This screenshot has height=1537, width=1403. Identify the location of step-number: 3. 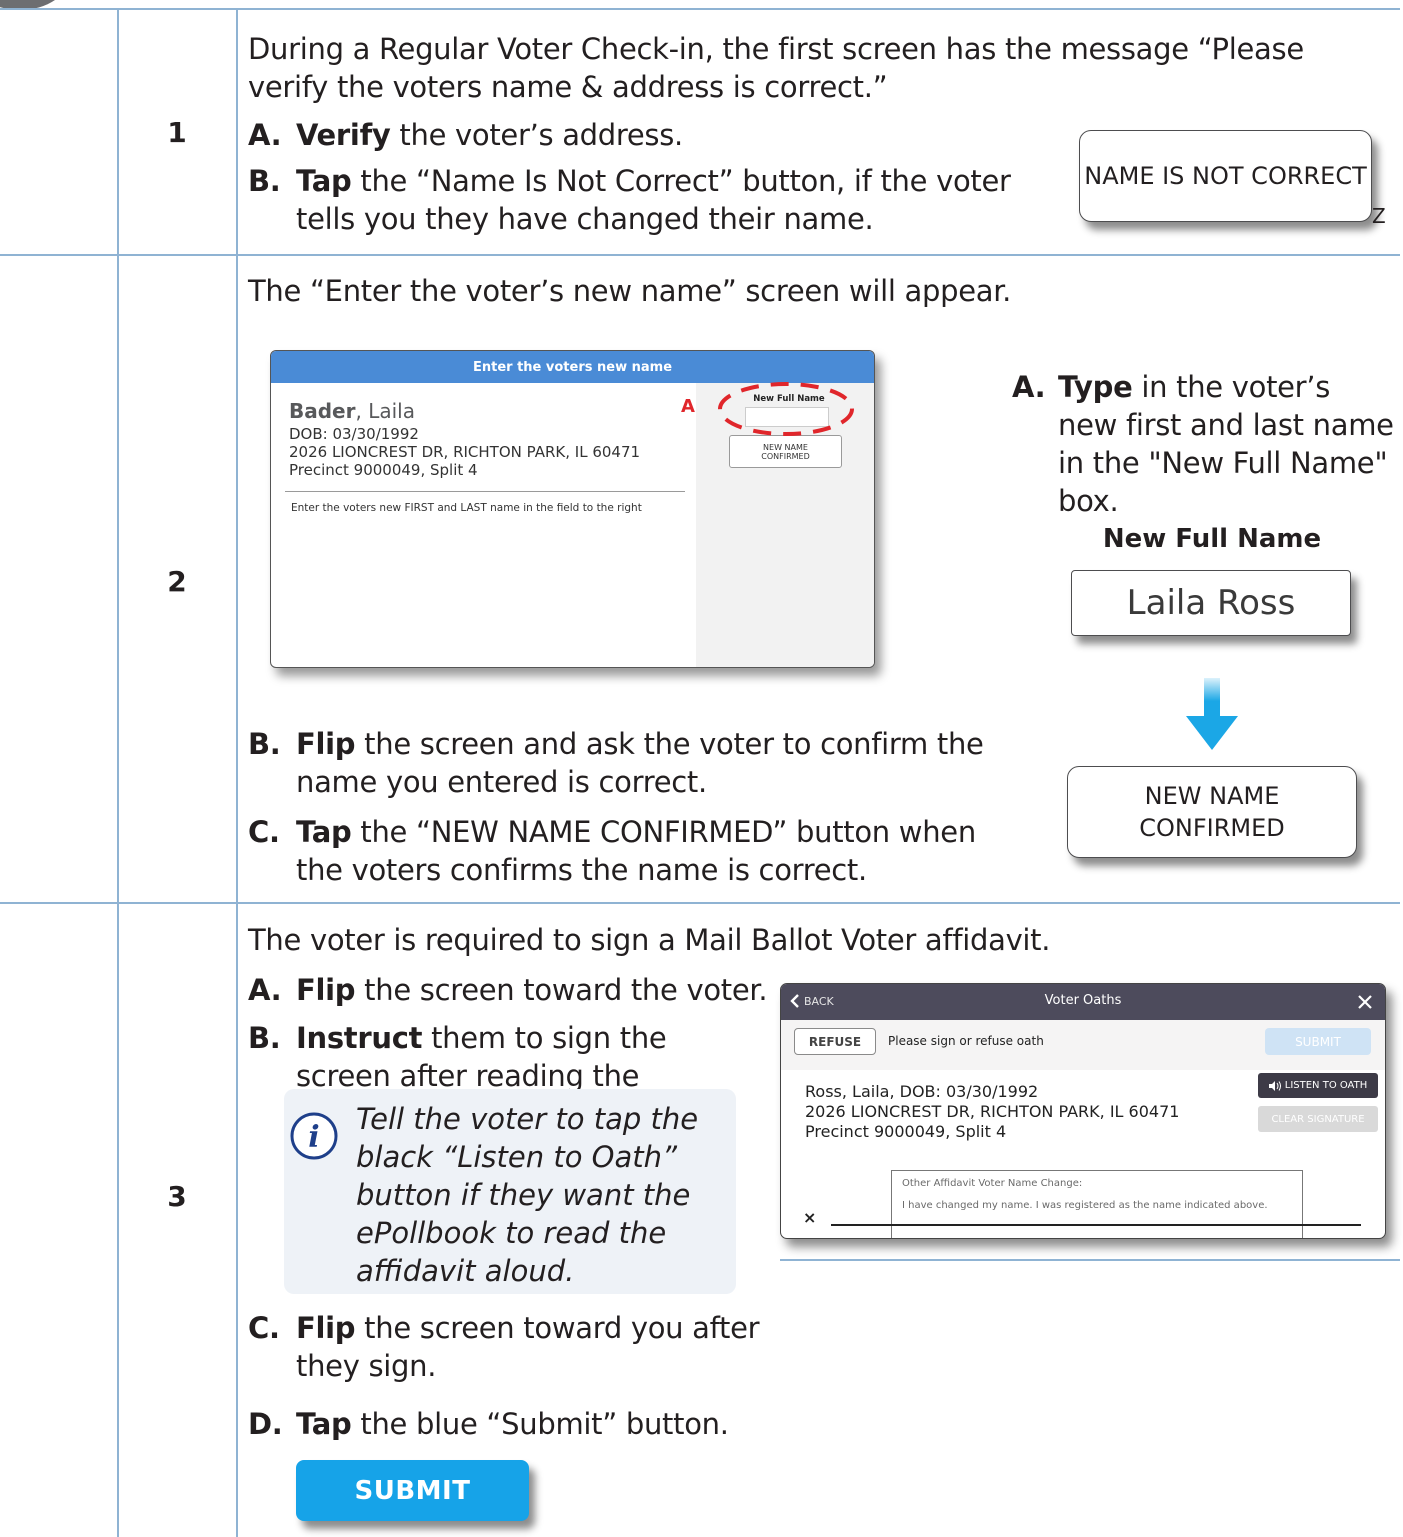
(177, 1196).